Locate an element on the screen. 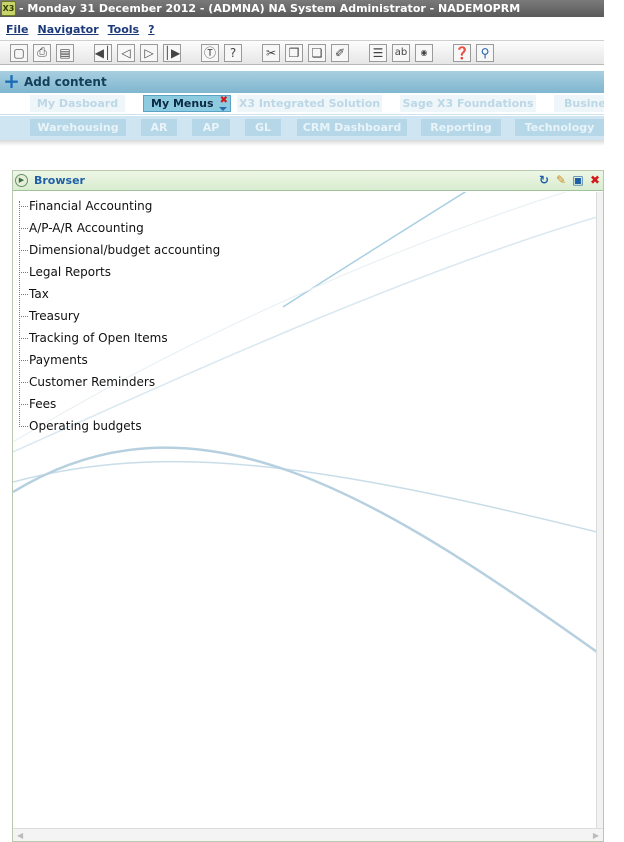  browser-panel-header: ▶ Browser ↻ ✎ ▣ ✖ is located at coordinates (308, 181).